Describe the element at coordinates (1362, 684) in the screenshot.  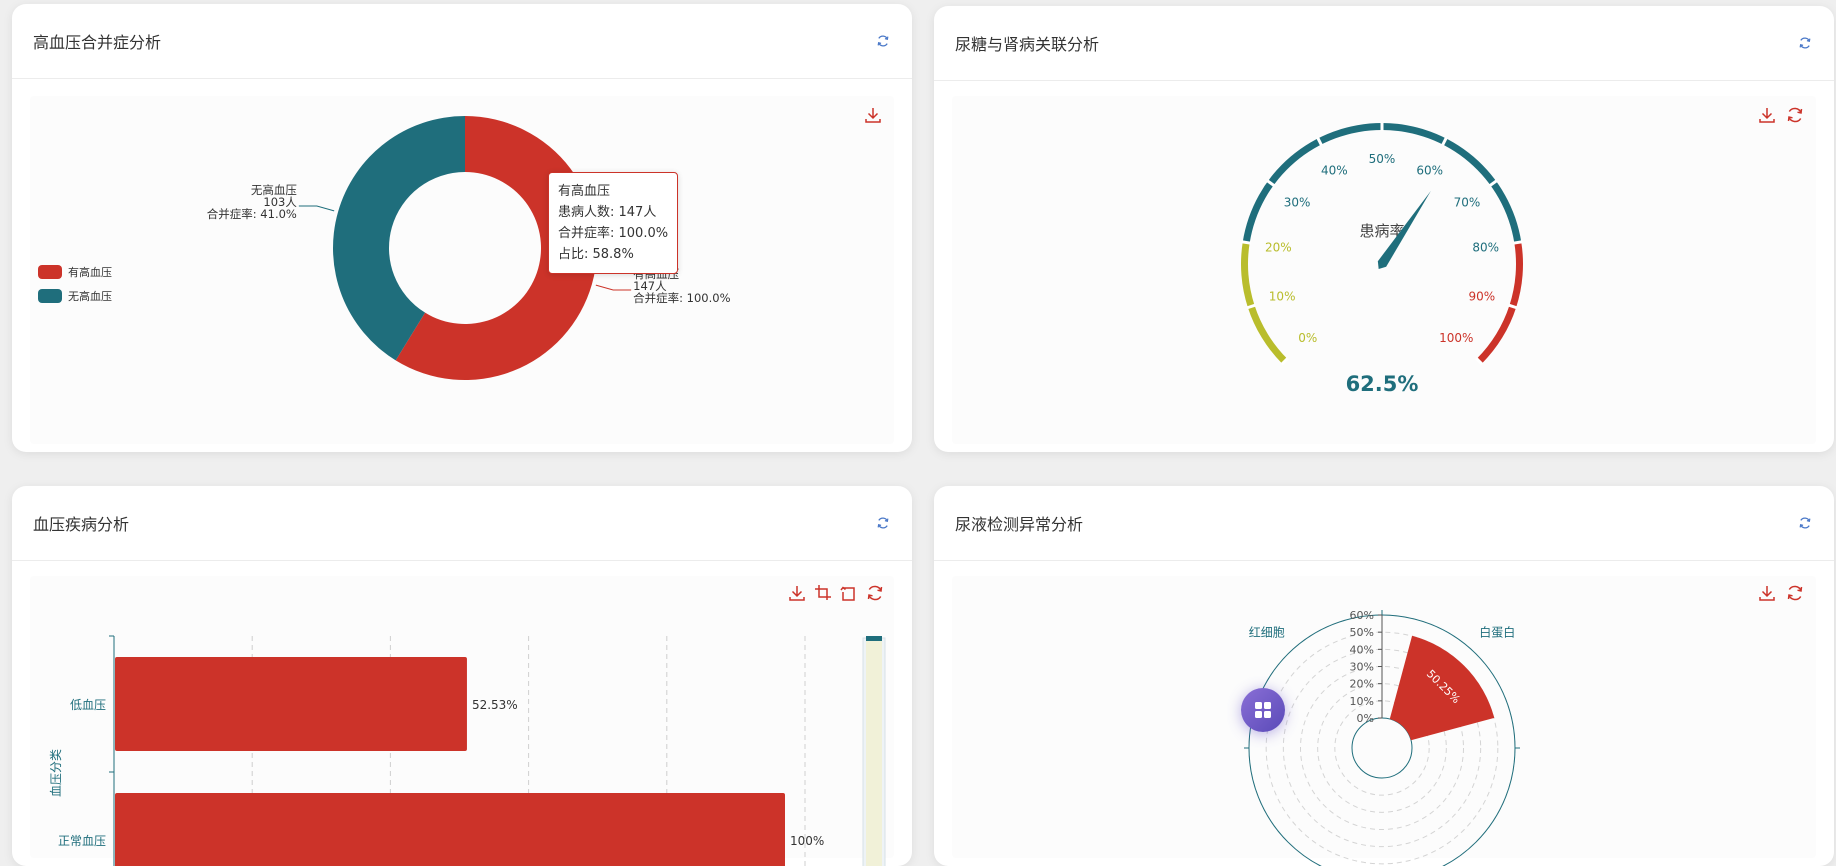
I see `radius-tick-label: 20%` at that location.